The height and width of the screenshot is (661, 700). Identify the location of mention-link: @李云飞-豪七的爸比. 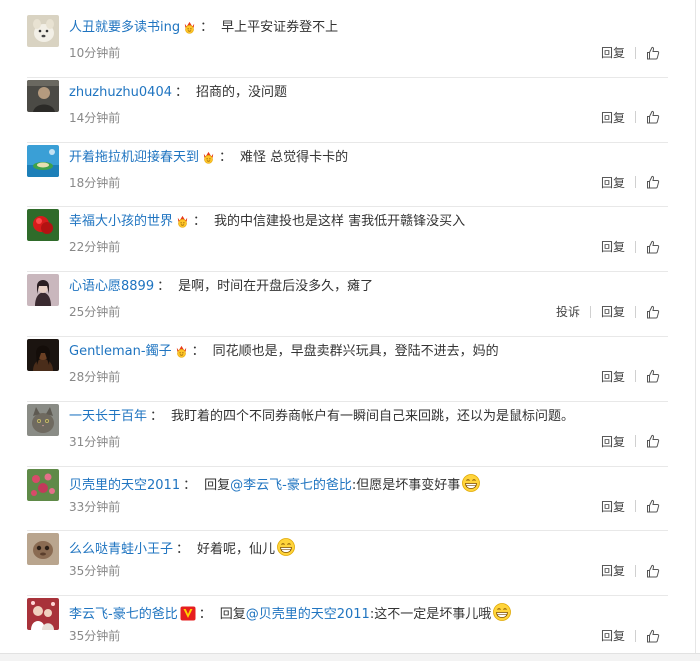
(291, 485).